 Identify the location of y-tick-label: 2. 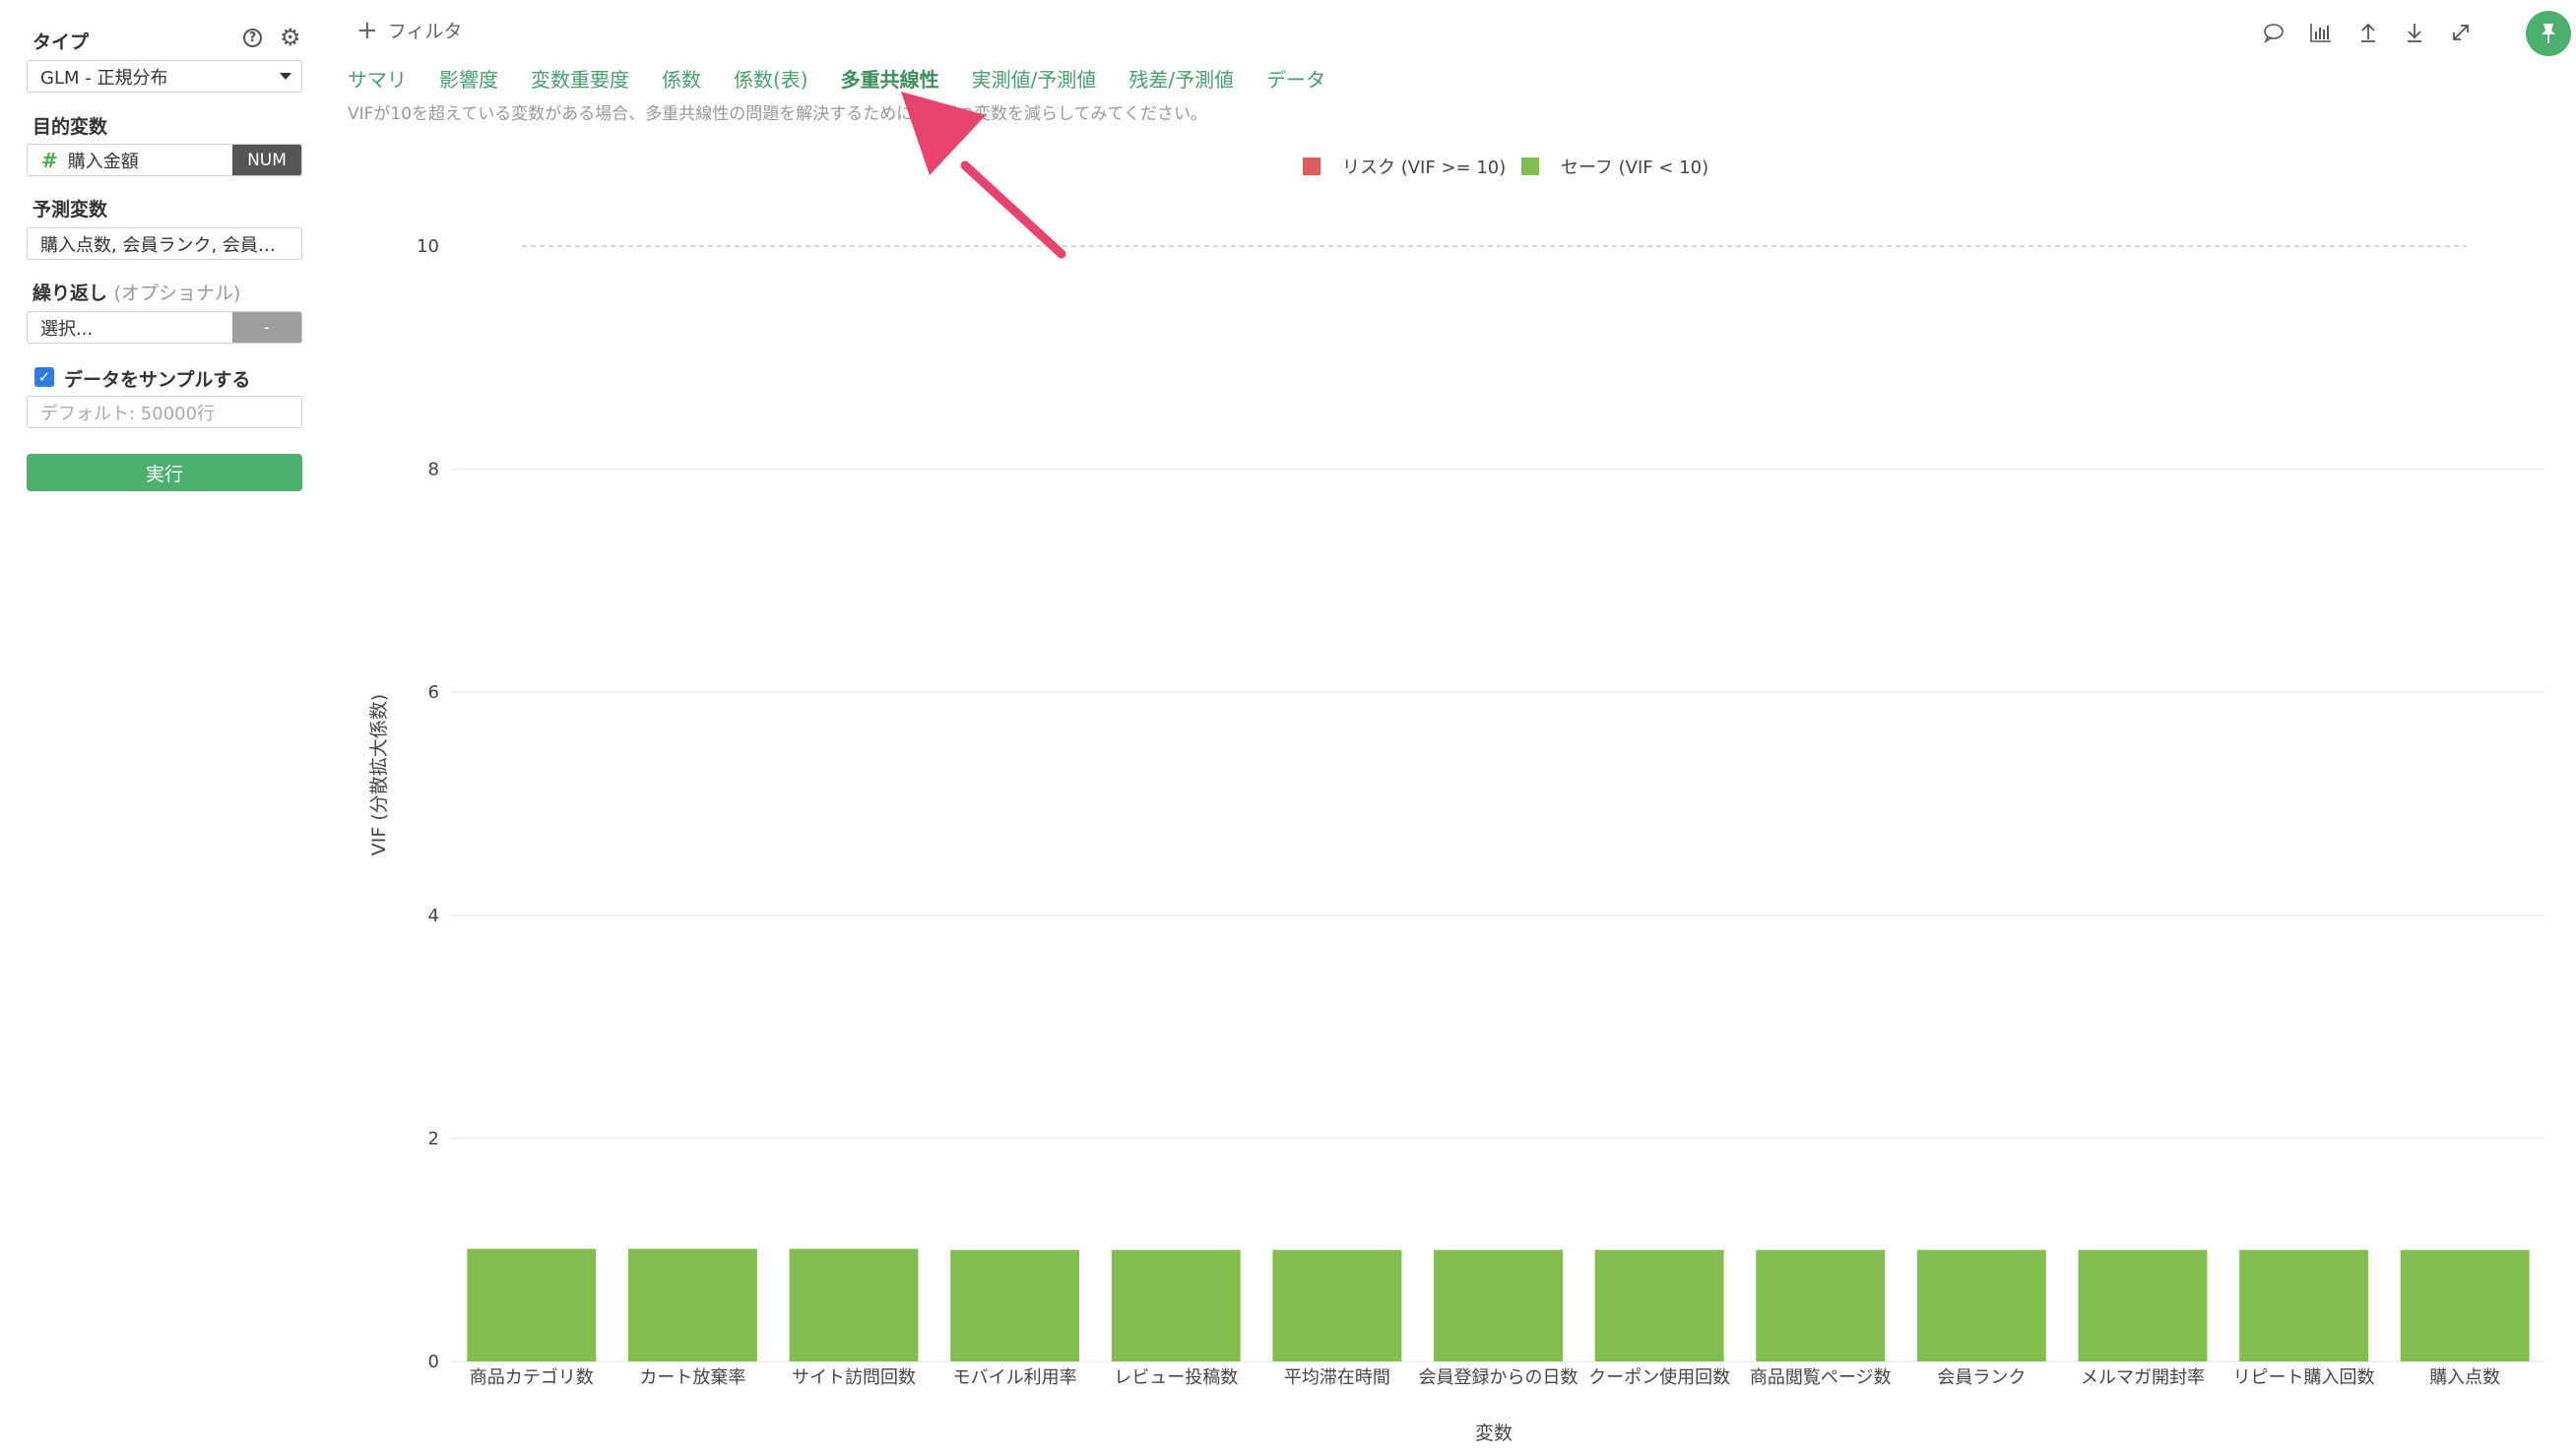
(433, 1138).